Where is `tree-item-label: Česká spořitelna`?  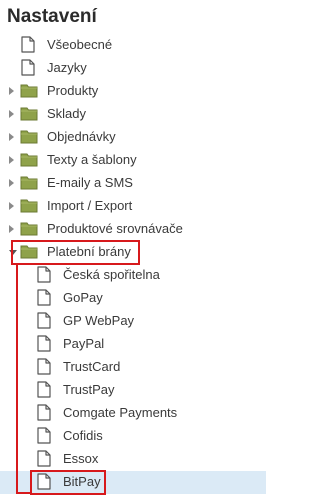
tree-item-label: Česká spořitelna is located at coordinates (111, 274).